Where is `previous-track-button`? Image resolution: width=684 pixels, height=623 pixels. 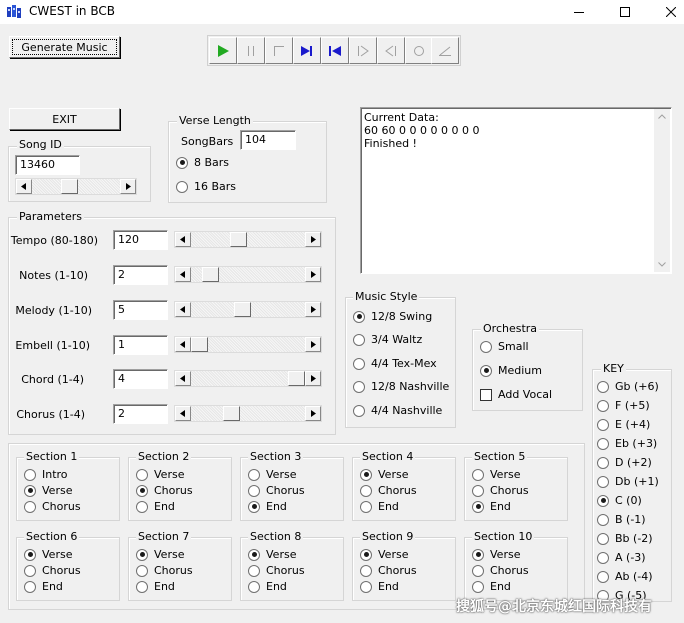
previous-track-button is located at coordinates (335, 50).